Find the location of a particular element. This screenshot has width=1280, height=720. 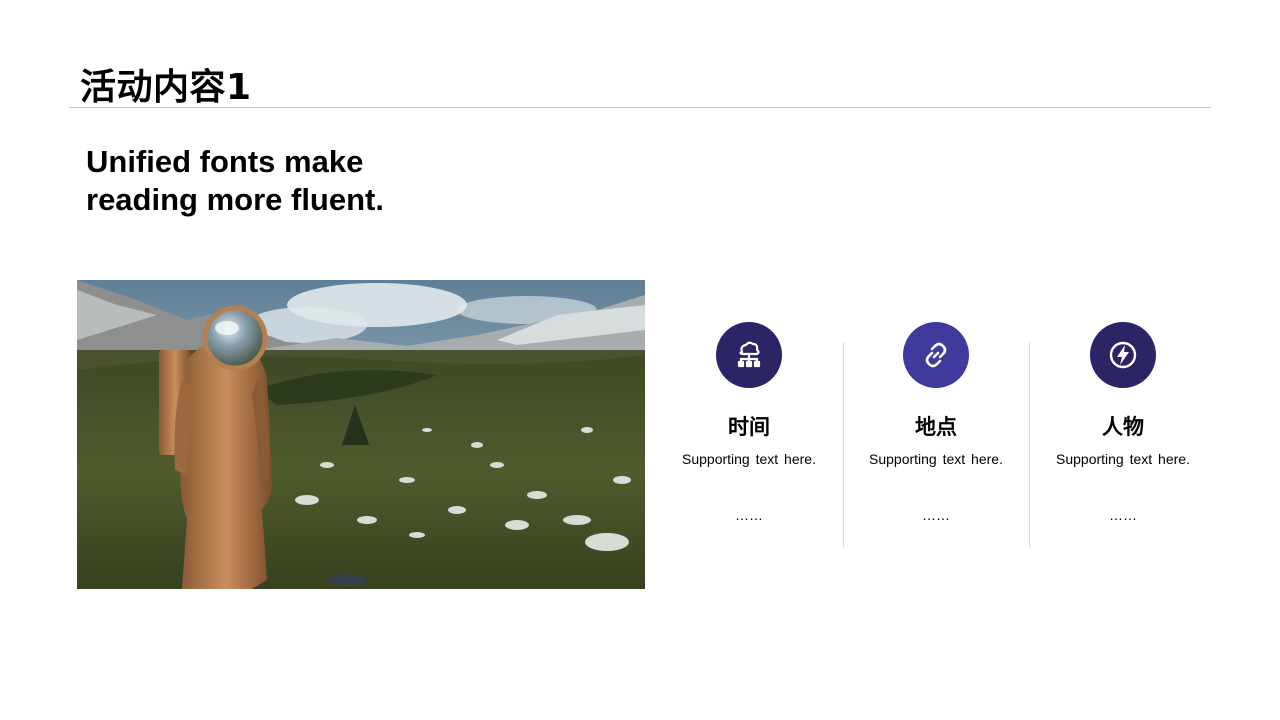

column-title: 时间 is located at coordinates (749, 427).